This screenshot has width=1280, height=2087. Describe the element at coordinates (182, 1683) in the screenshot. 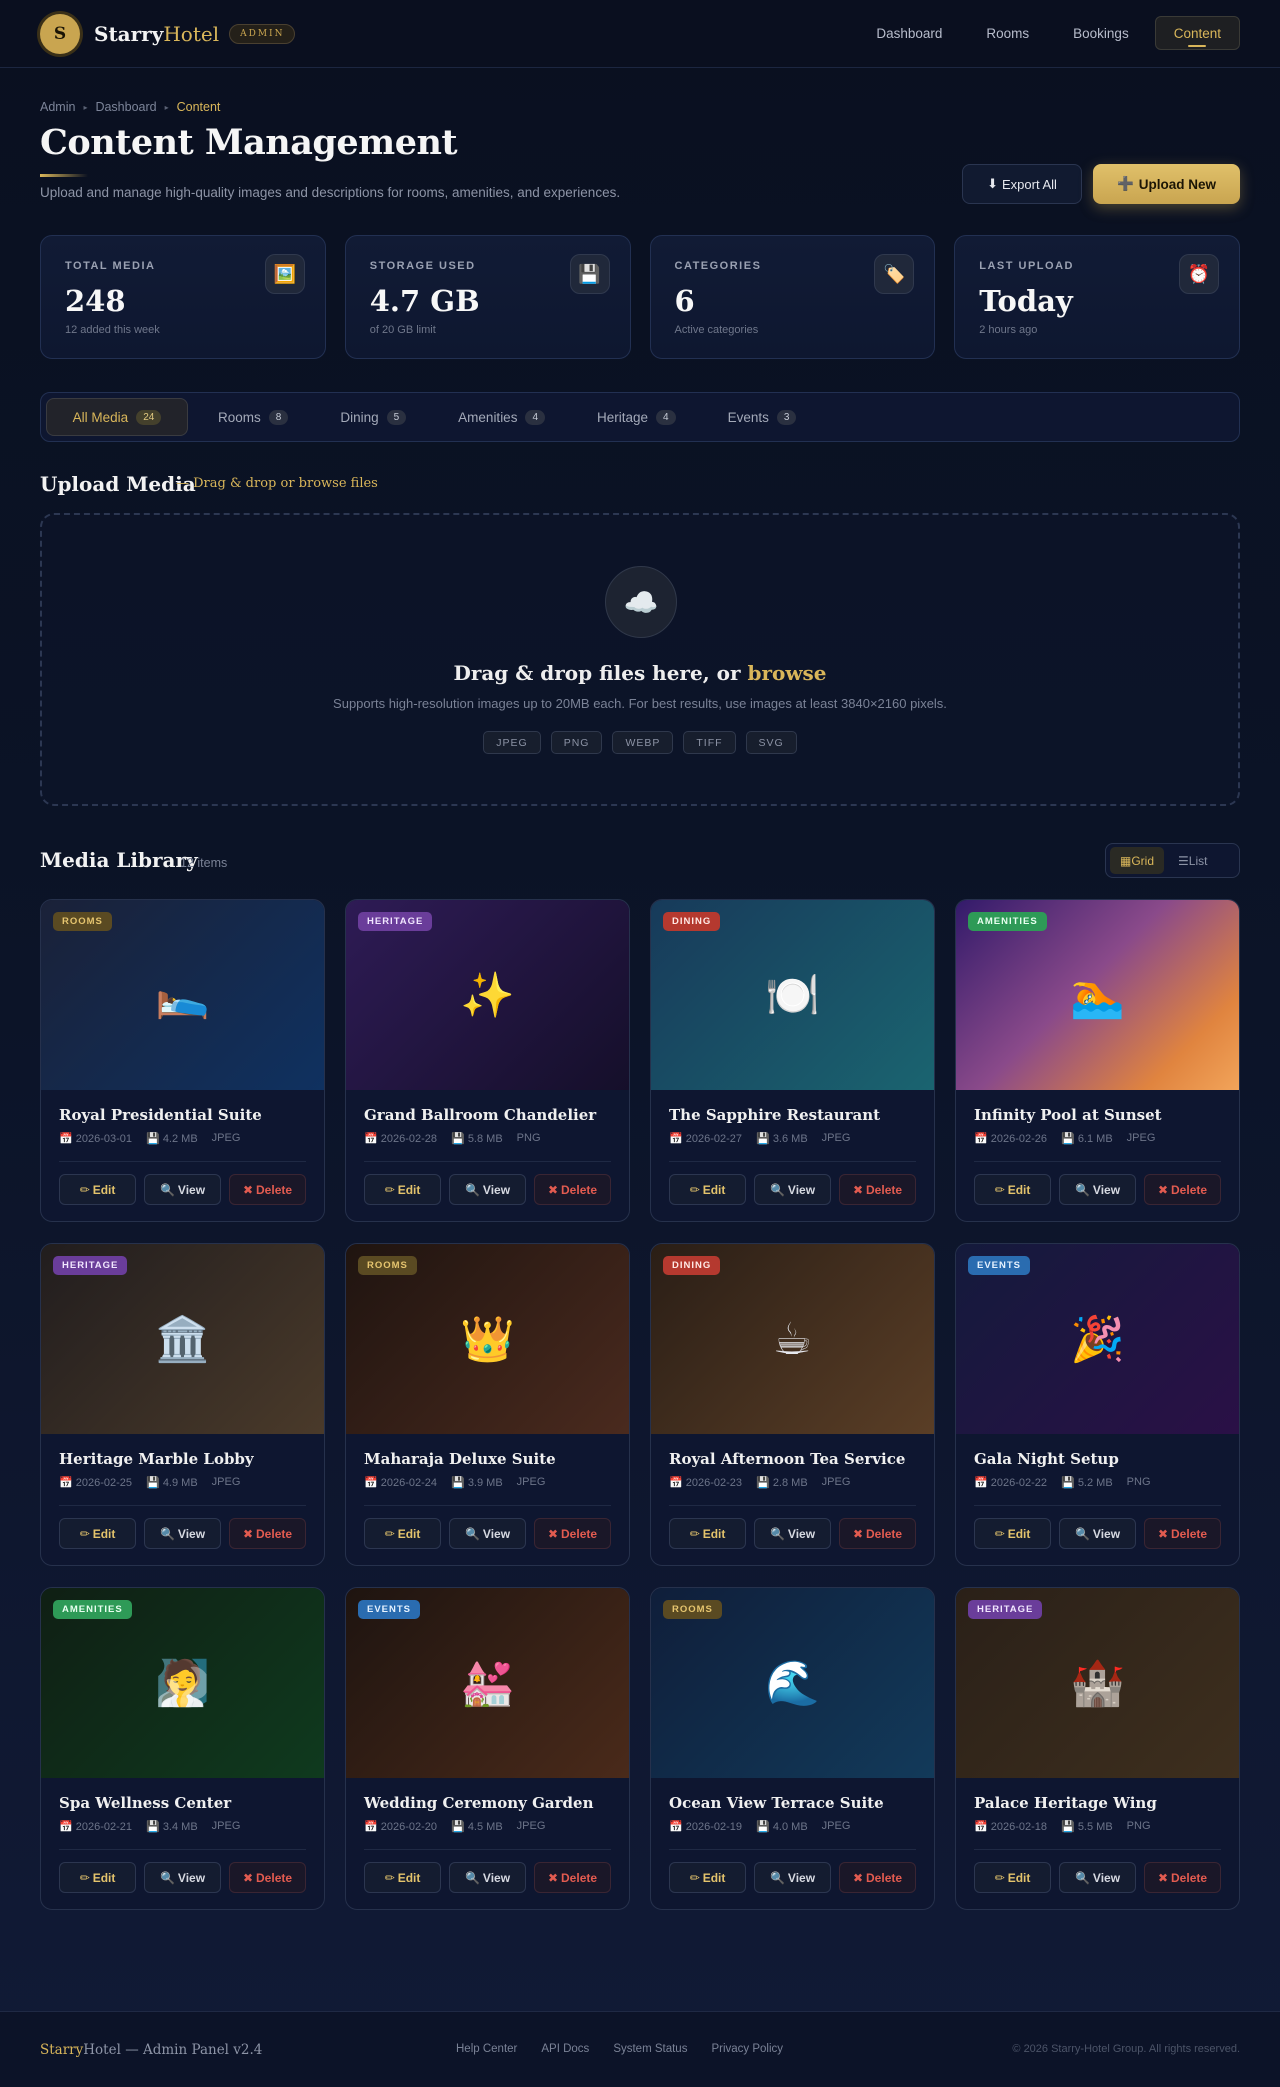

I see `media-thumbnail: AMENITIES 🧖` at that location.